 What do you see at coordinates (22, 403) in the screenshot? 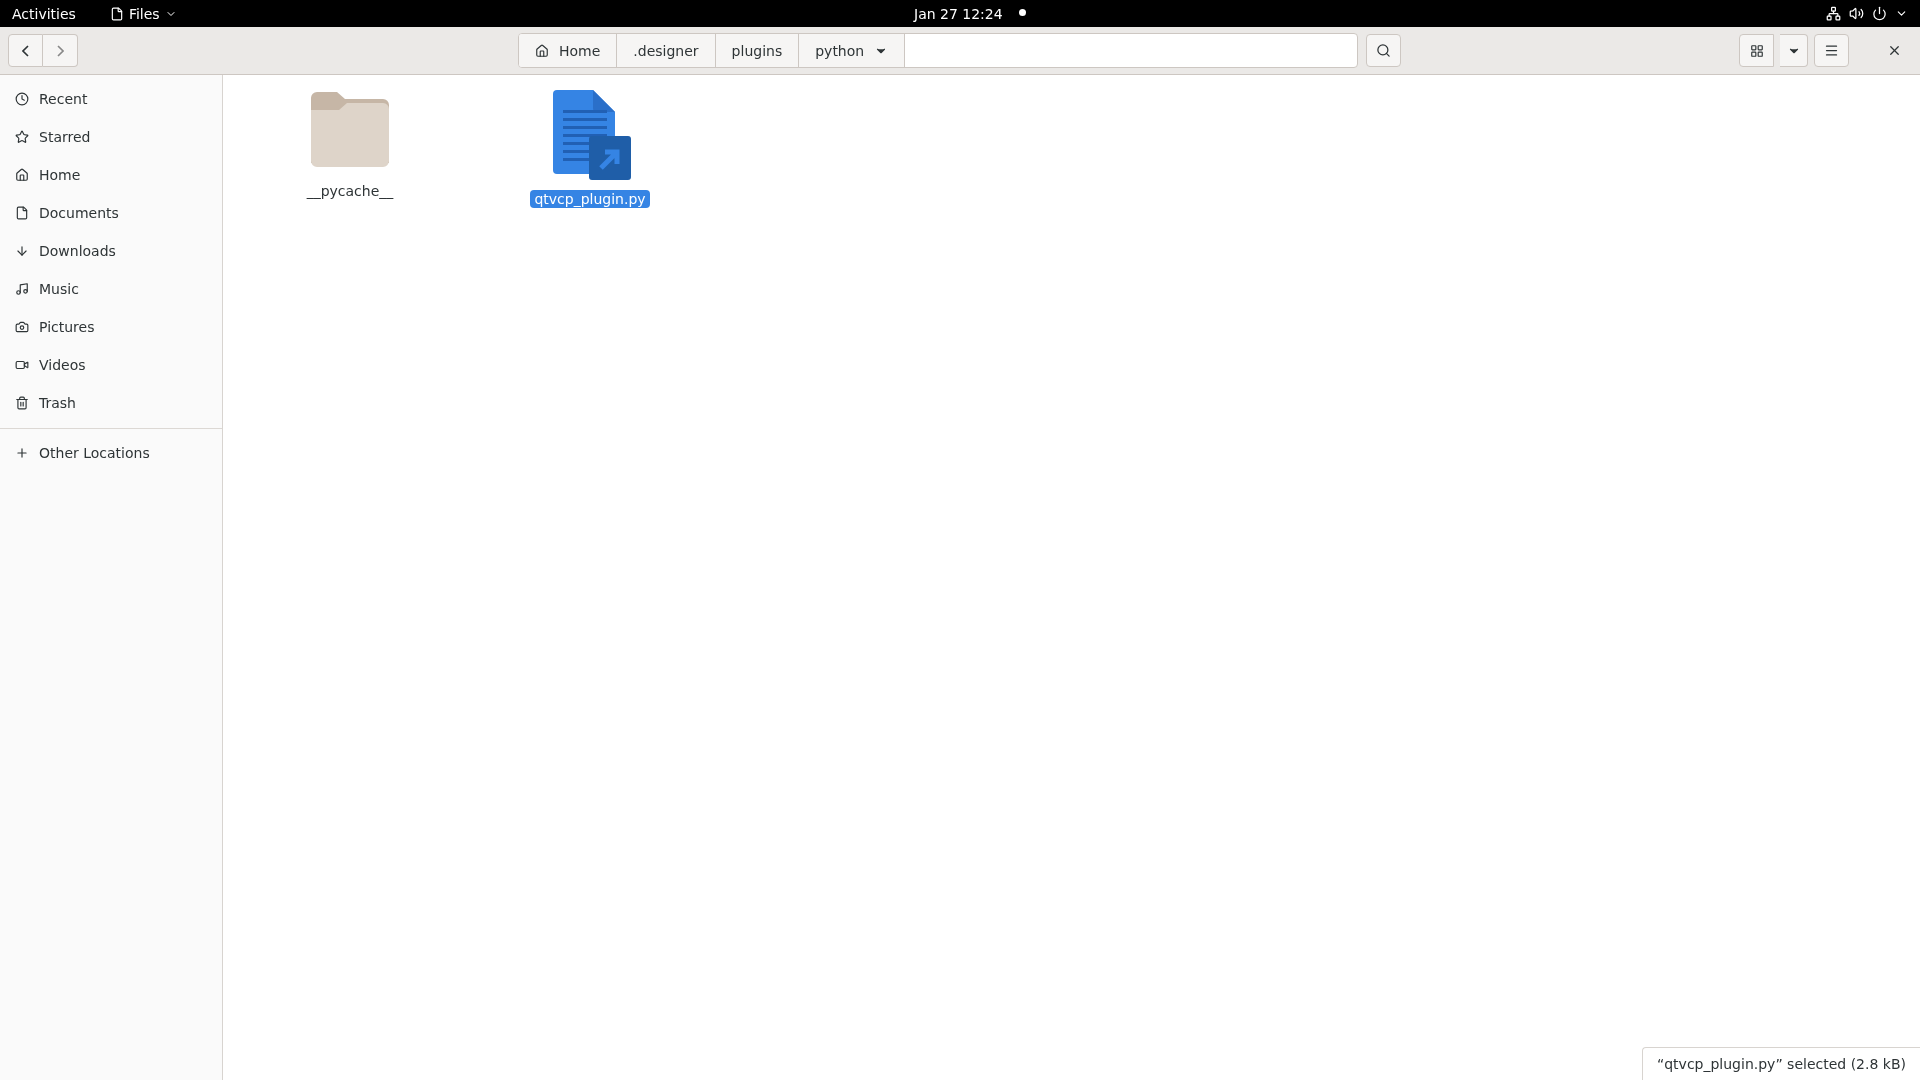
I see `trash-icon` at bounding box center [22, 403].